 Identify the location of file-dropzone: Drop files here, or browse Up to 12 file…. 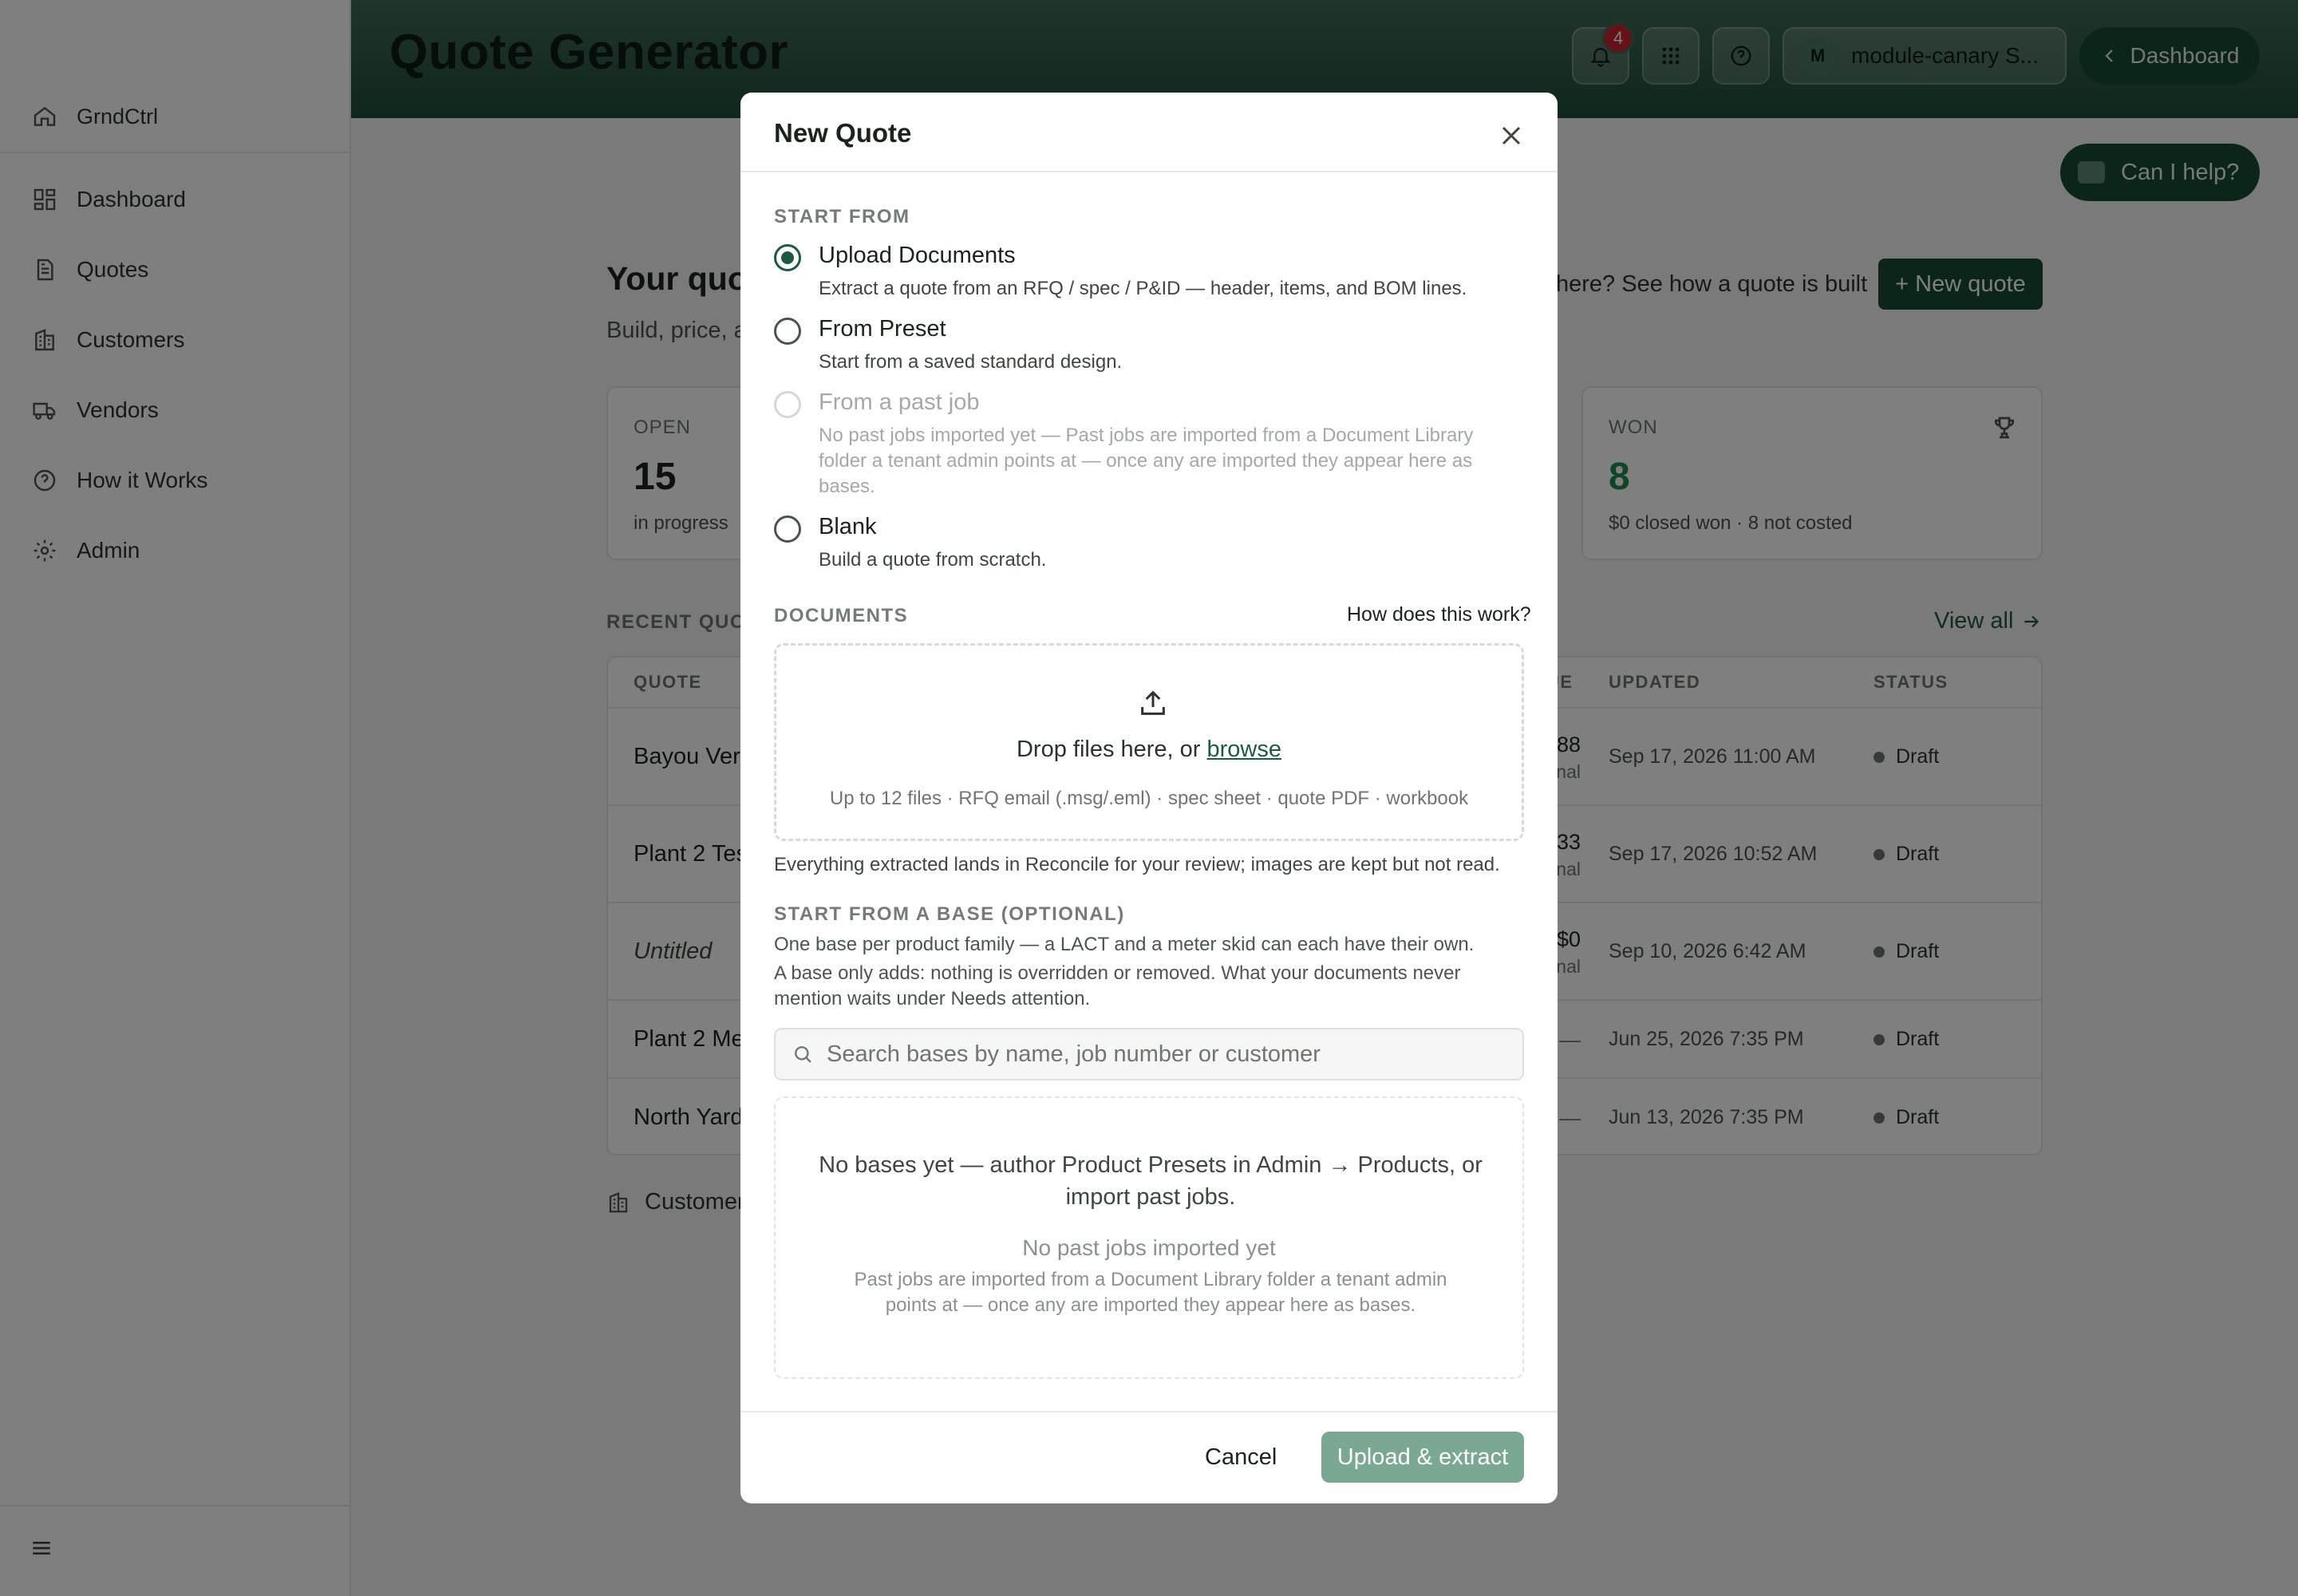
(1149, 742).